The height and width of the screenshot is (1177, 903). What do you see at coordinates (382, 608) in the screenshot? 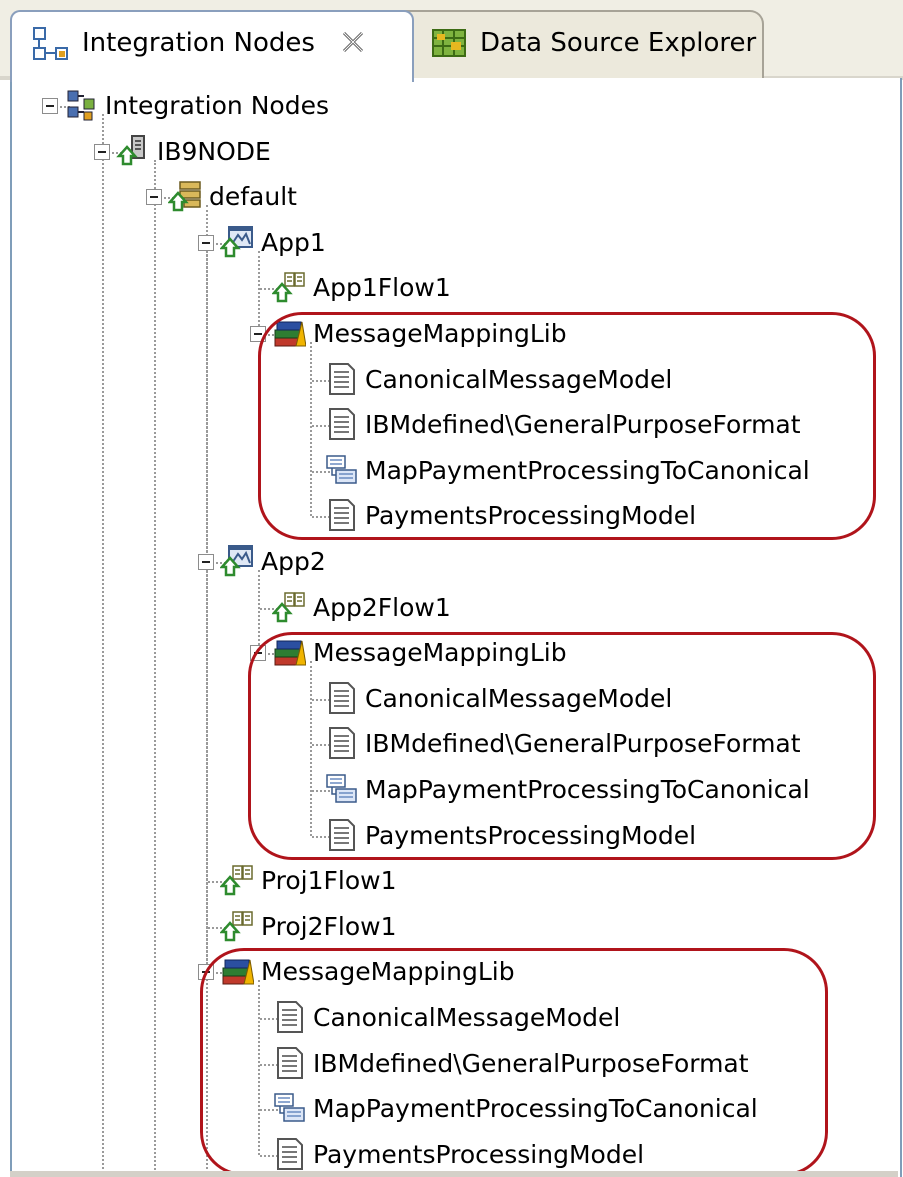
I see `tree-node-label: App2Flow1` at bounding box center [382, 608].